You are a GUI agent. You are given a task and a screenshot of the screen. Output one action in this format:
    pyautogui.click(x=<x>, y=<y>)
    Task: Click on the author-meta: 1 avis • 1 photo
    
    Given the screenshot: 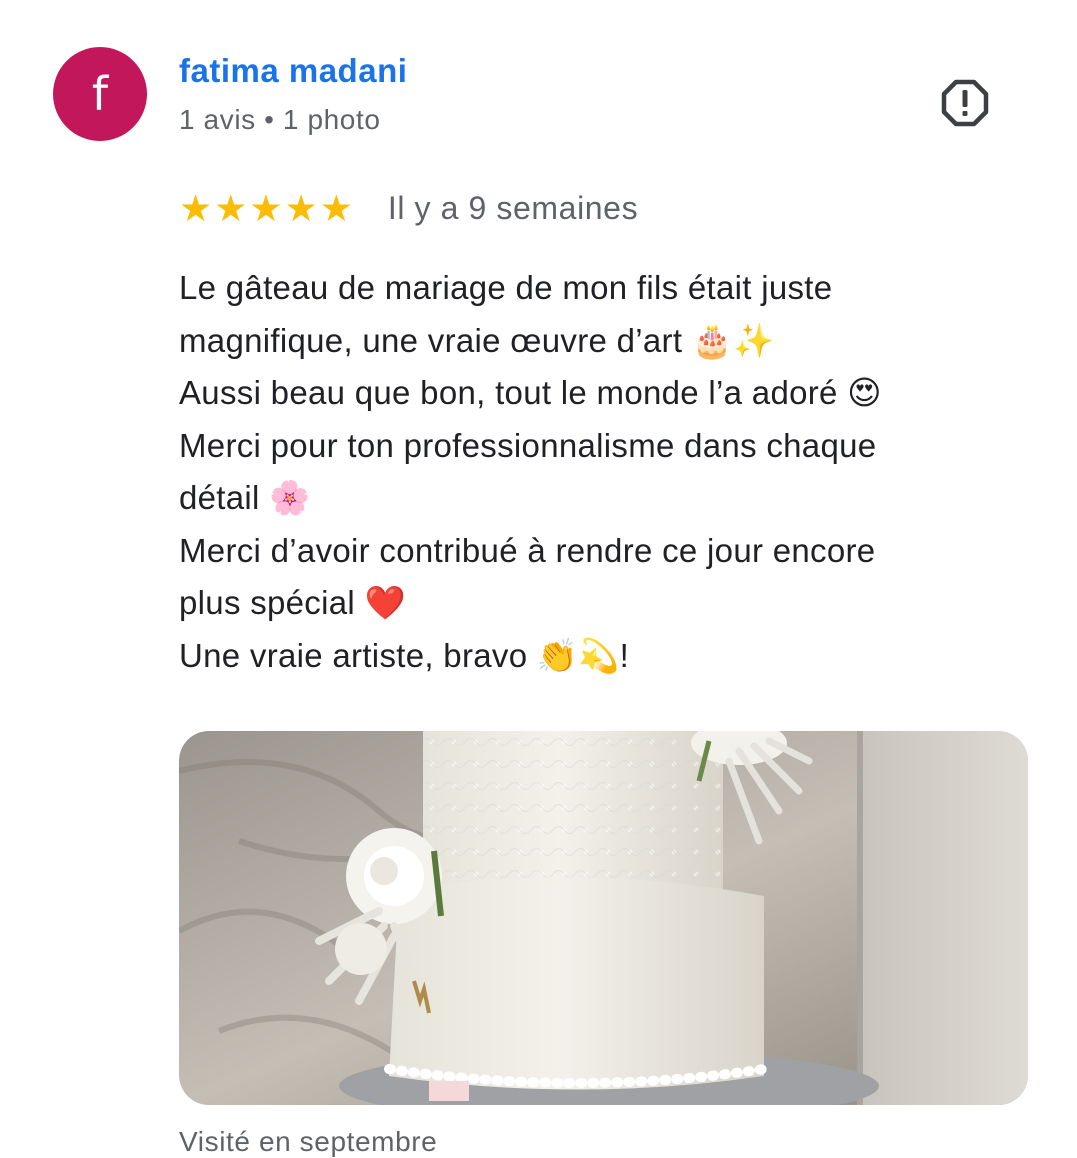 What is the action you would take?
    pyautogui.click(x=280, y=119)
    